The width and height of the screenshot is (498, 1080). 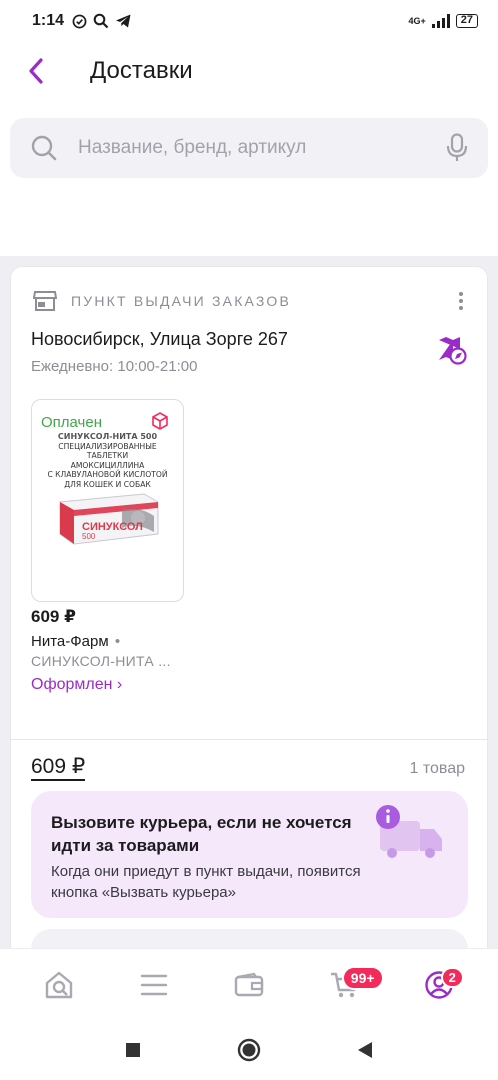 I want to click on product-price: 609 ₽, so click(x=53, y=616).